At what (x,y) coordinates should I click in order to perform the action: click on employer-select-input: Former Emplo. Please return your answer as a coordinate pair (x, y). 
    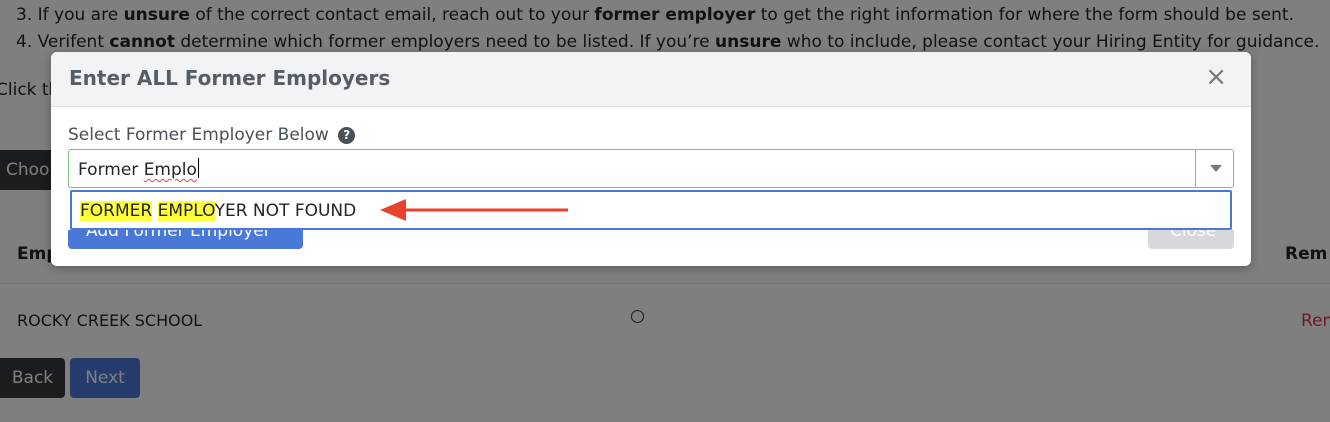
    Looking at the image, I should click on (651, 168).